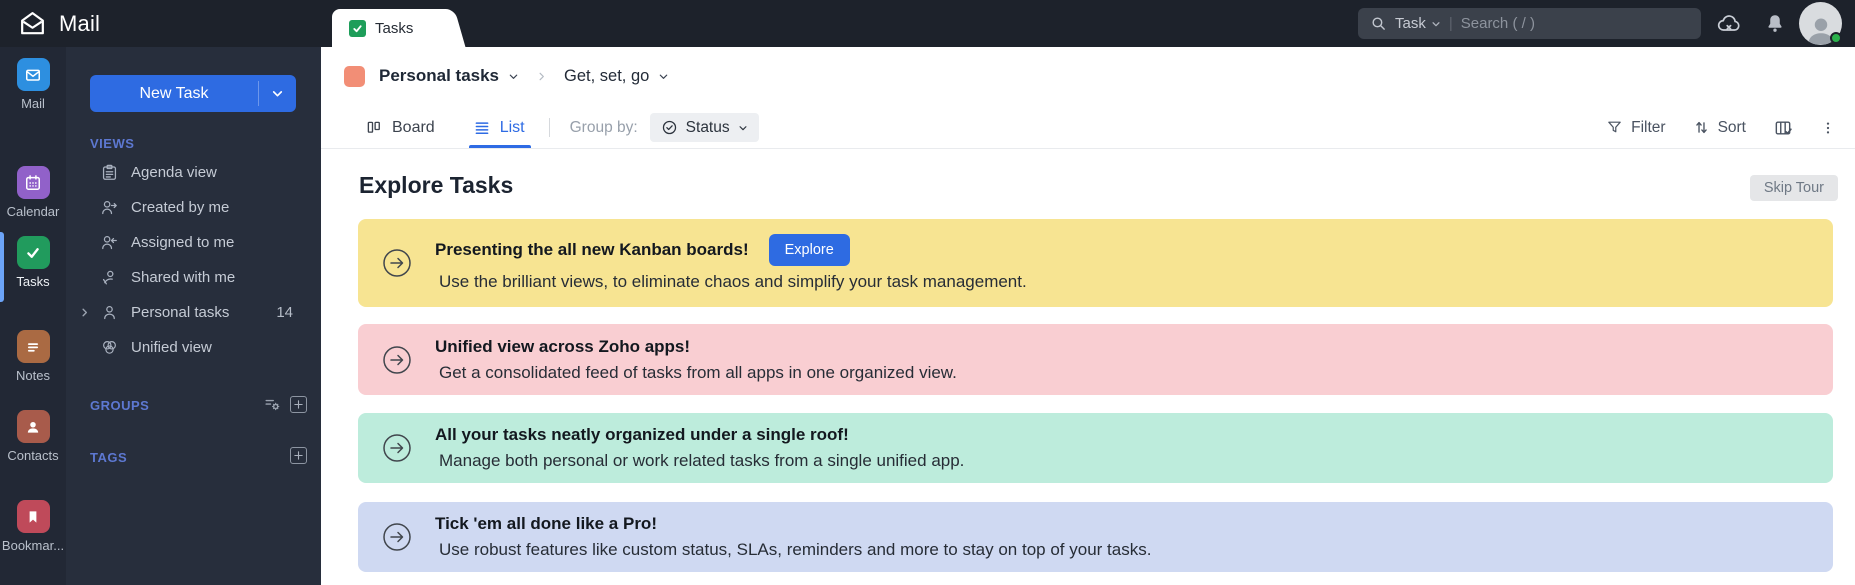  I want to click on sidebar-item-assigned-to-me: Assigned to me, so click(193, 242).